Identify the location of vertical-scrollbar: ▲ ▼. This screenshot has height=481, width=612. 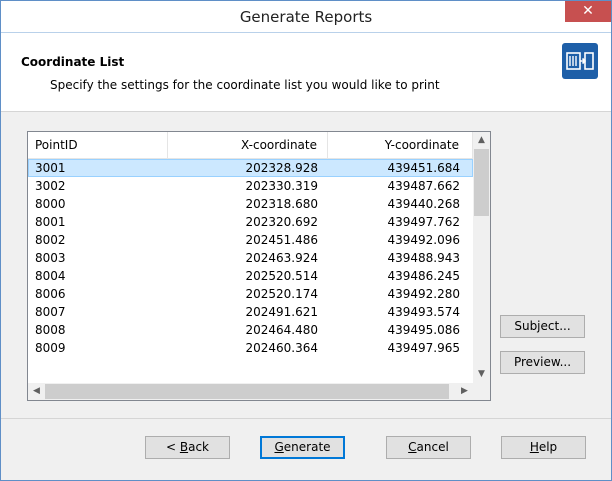
(481, 257).